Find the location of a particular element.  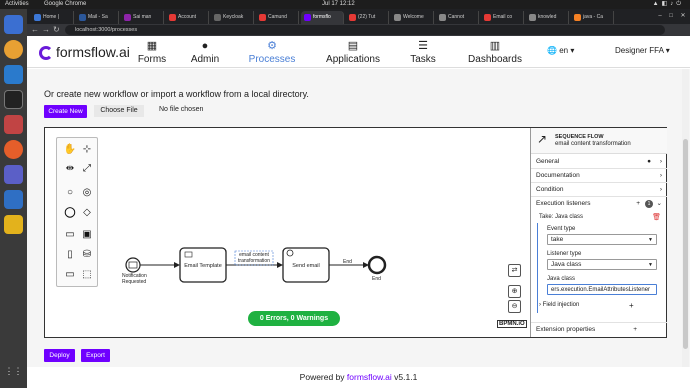

browser-toolbar: ← → ↻ localhost:3000/processes is located at coordinates (358, 30).